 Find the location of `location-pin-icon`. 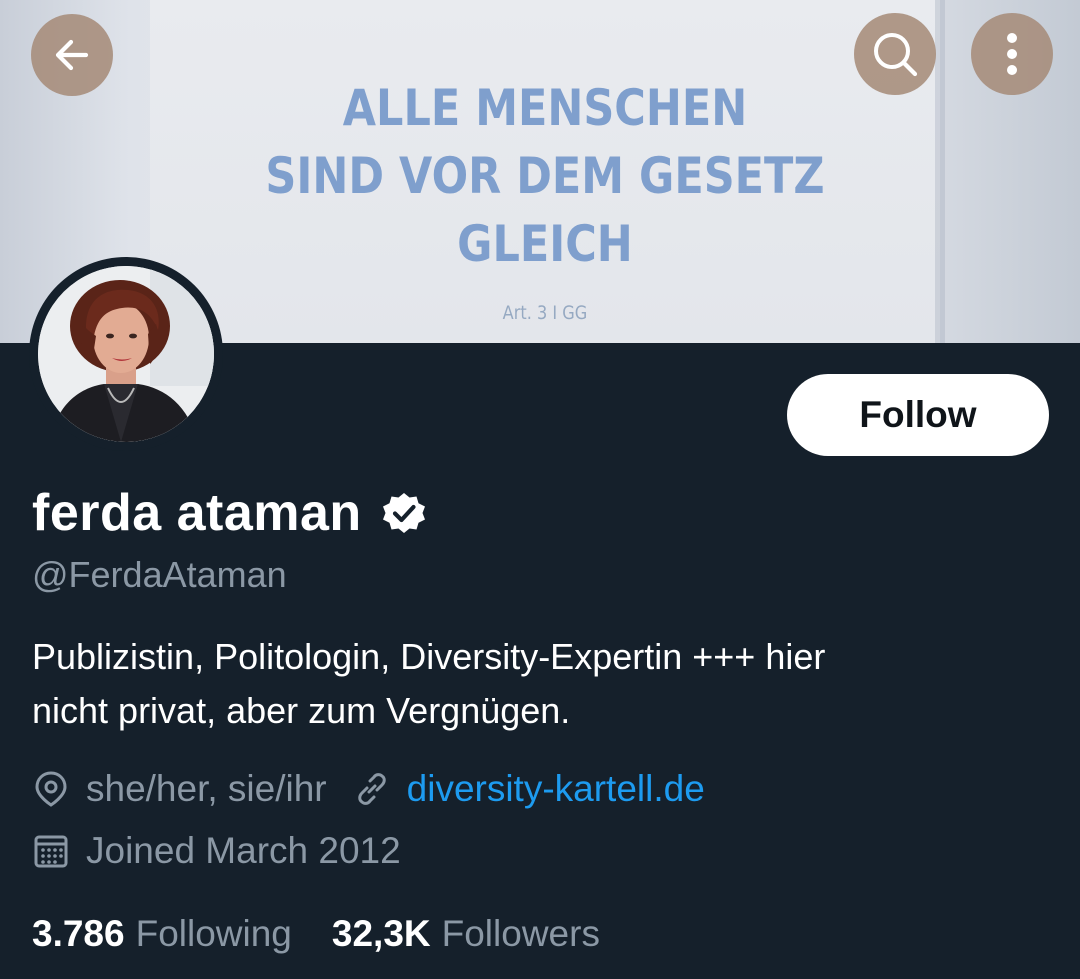

location-pin-icon is located at coordinates (51, 789).